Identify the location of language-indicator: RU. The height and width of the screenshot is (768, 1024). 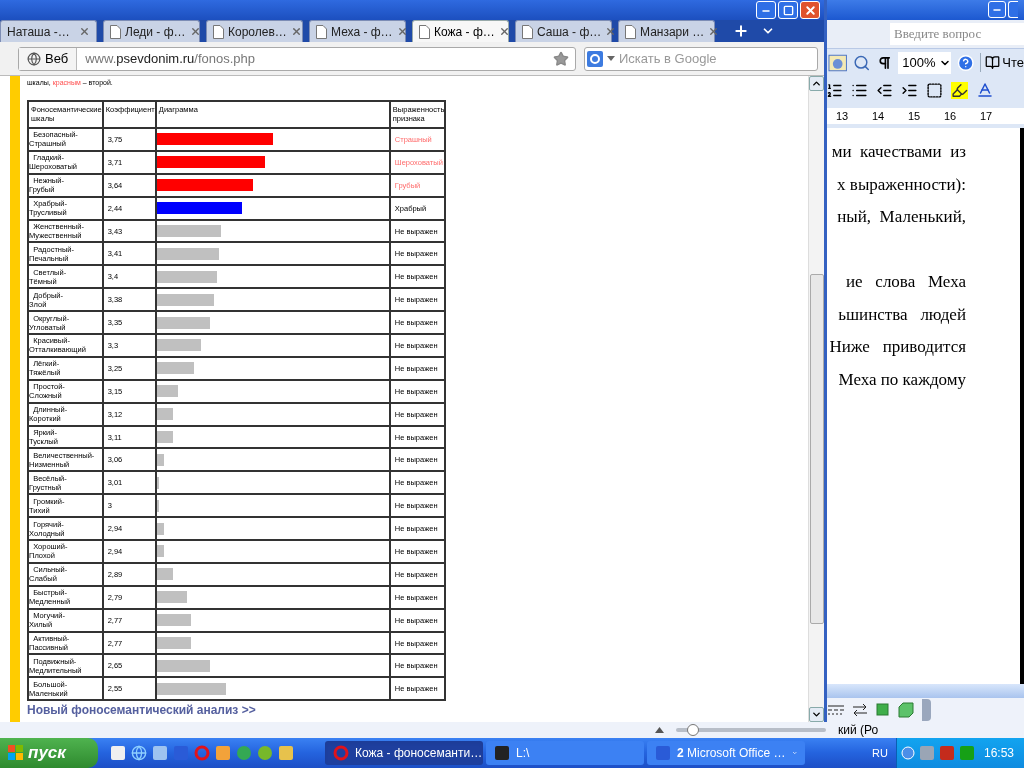
(880, 753).